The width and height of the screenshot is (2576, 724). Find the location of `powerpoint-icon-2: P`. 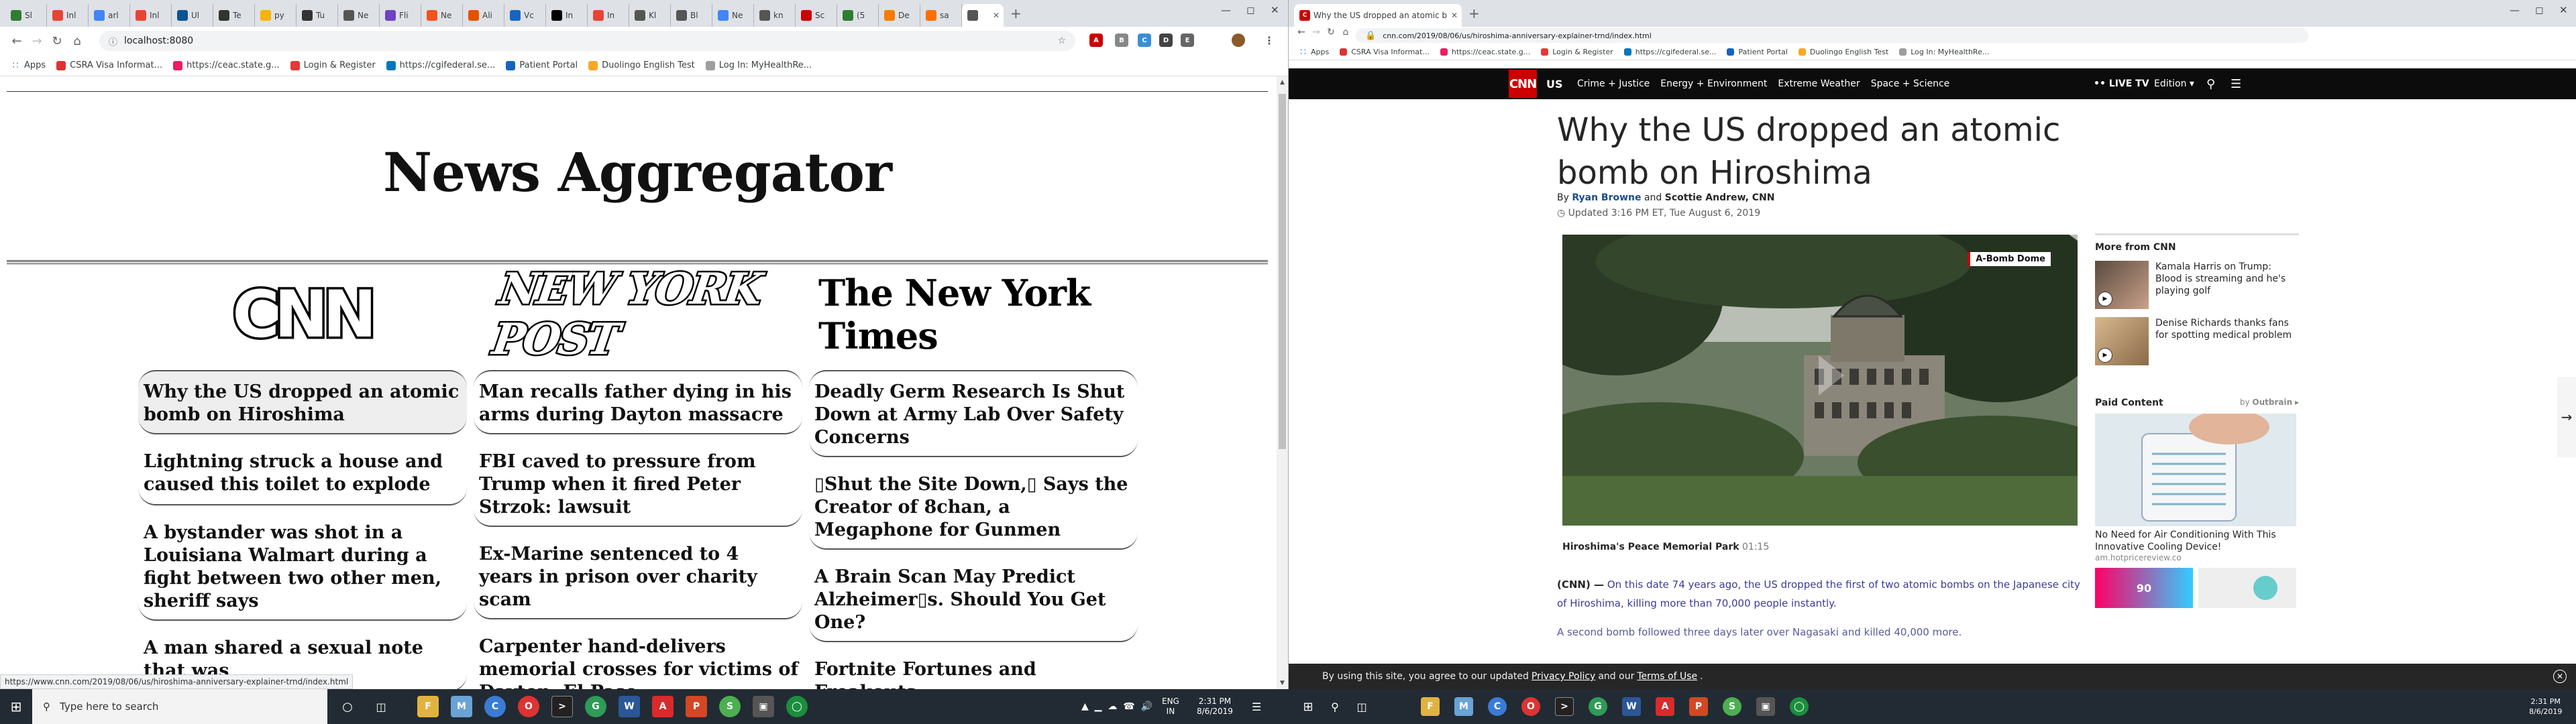

powerpoint-icon-2: P is located at coordinates (1698, 707).